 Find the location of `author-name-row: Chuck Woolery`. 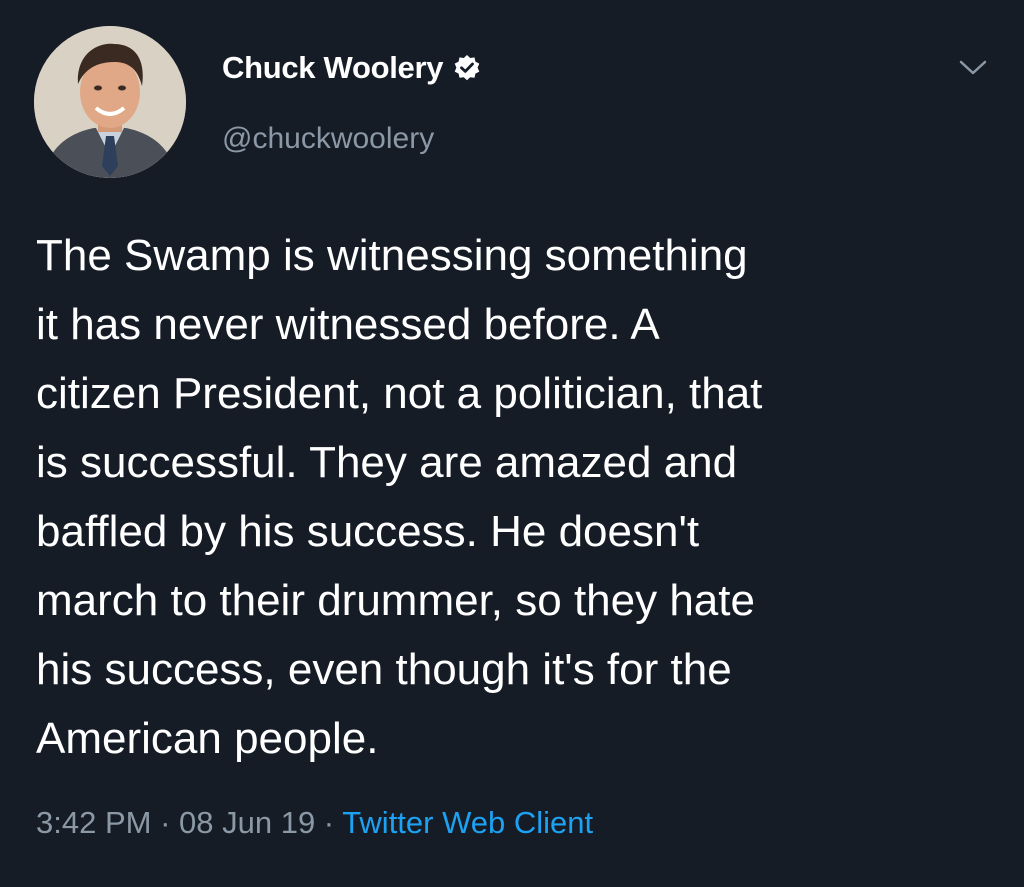

author-name-row: Chuck Woolery is located at coordinates (351, 68).